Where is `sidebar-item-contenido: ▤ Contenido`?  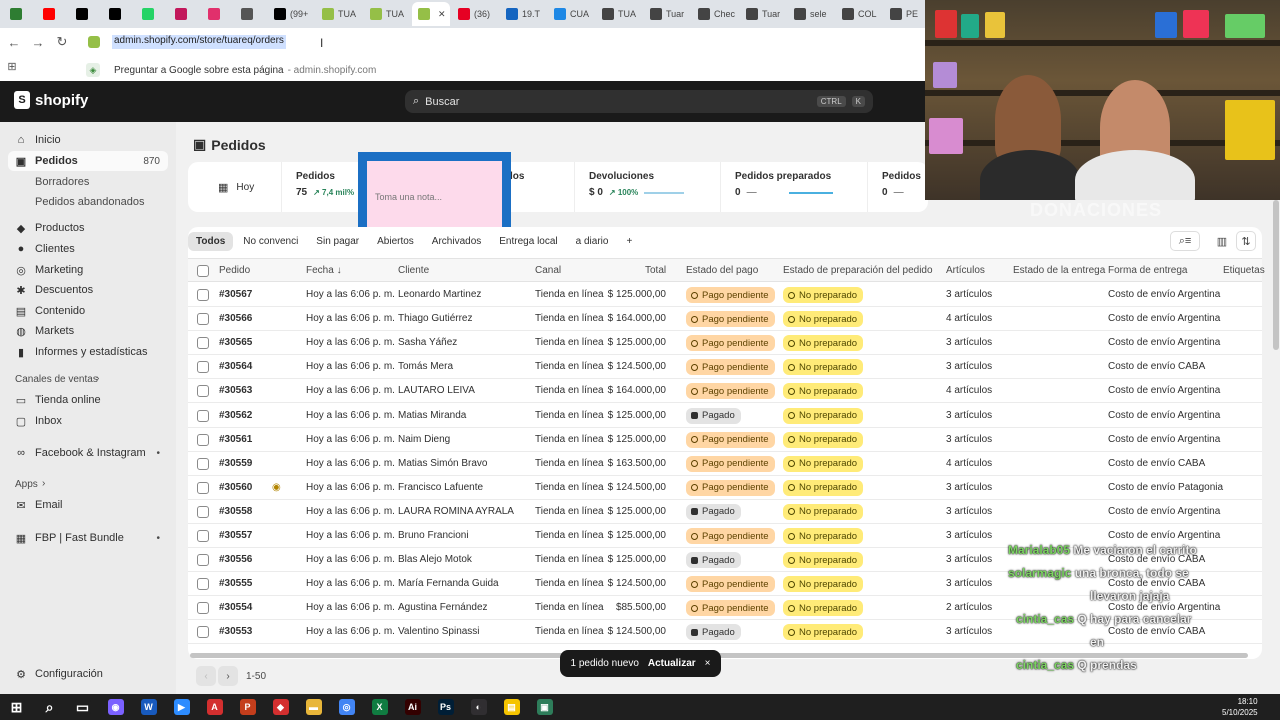 sidebar-item-contenido: ▤ Contenido is located at coordinates (88, 311).